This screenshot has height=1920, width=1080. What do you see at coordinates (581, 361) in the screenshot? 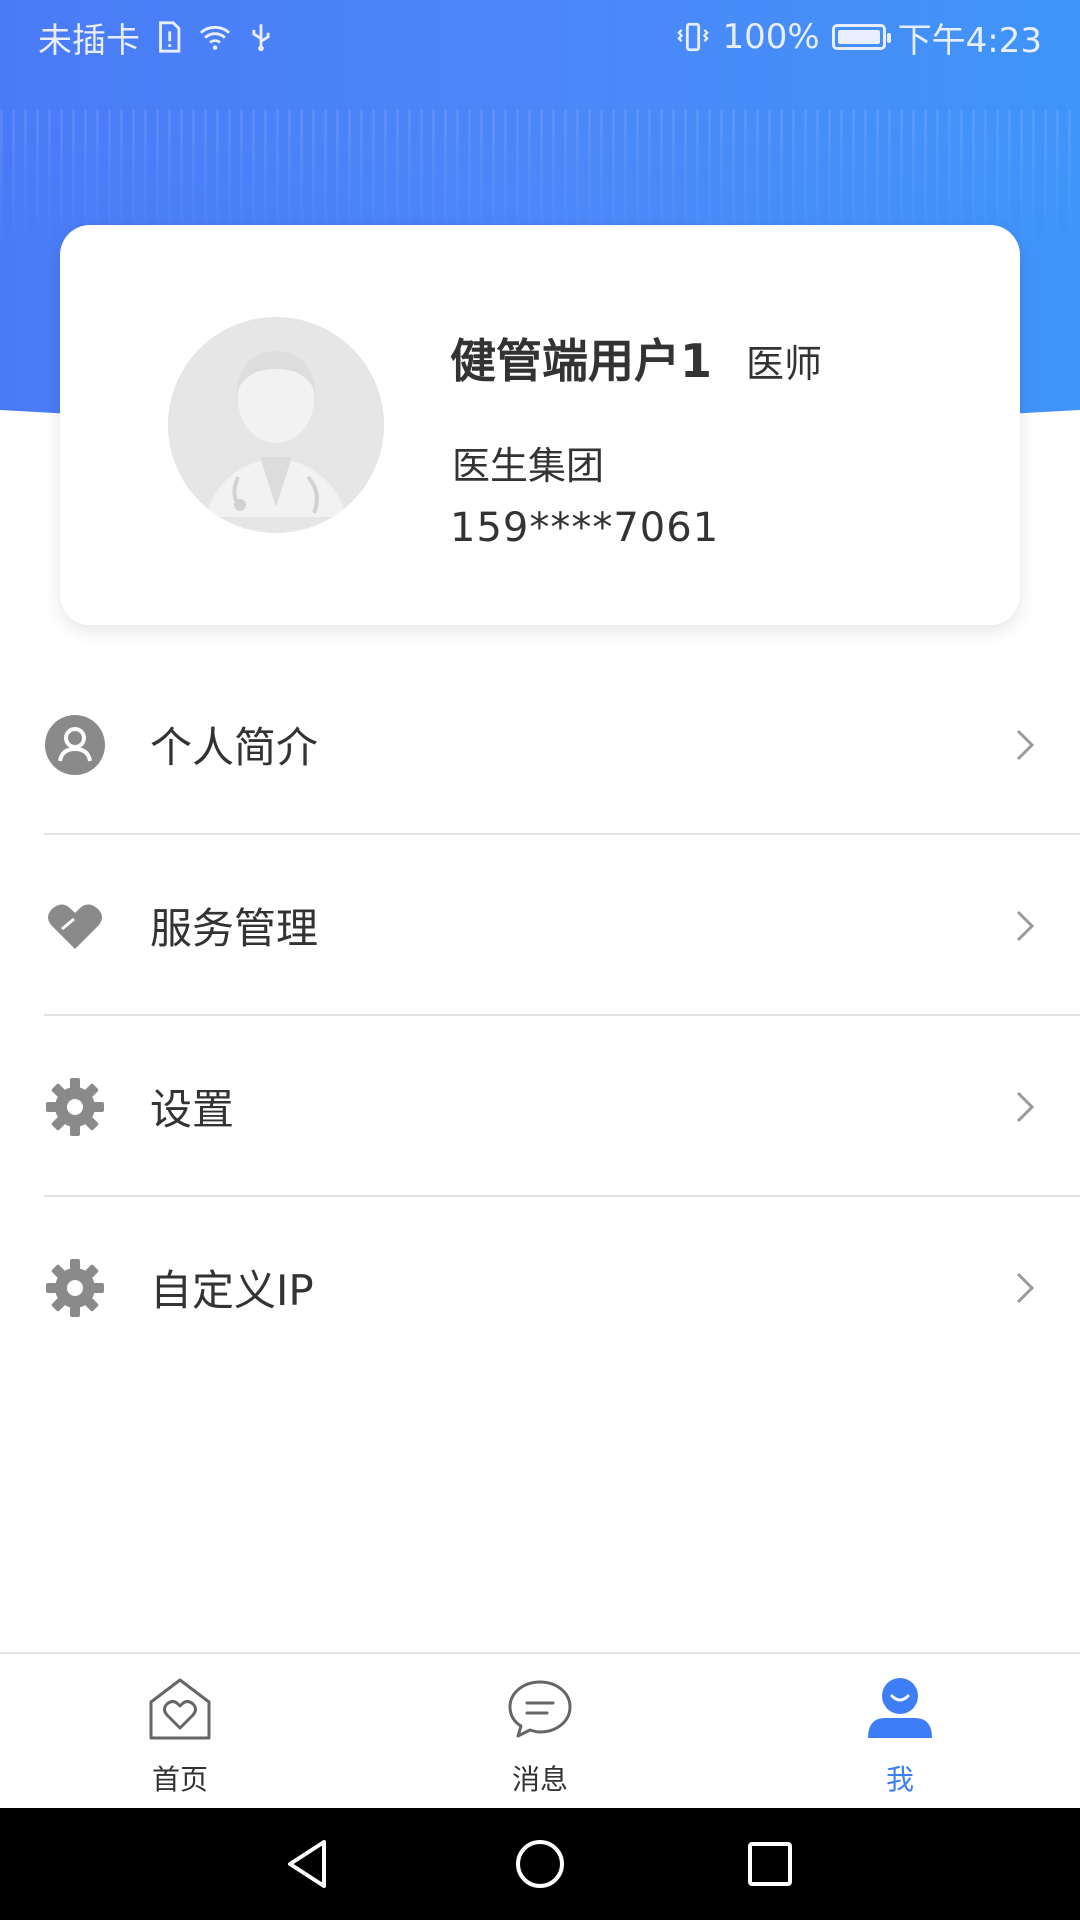
I see `user-name: 健管端用户1` at bounding box center [581, 361].